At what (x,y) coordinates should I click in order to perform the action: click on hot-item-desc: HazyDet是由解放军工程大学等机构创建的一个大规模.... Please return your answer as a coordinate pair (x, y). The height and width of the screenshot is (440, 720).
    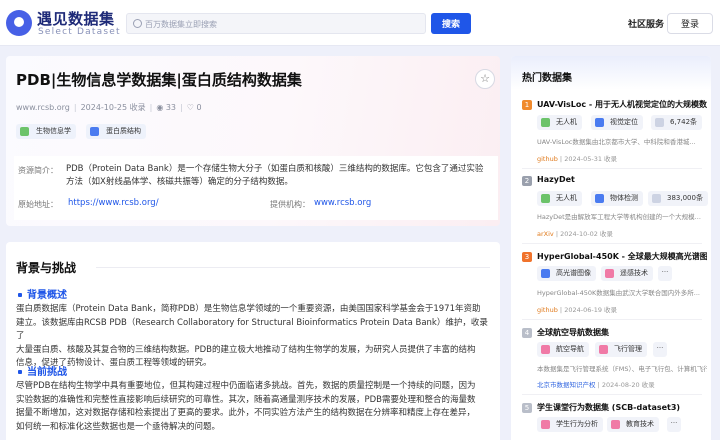
    Looking at the image, I should click on (619, 217).